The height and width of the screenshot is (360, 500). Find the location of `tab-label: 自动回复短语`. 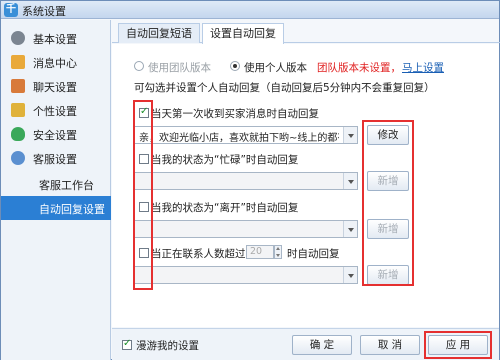

tab-label: 自动回复短语 is located at coordinates (159, 33).